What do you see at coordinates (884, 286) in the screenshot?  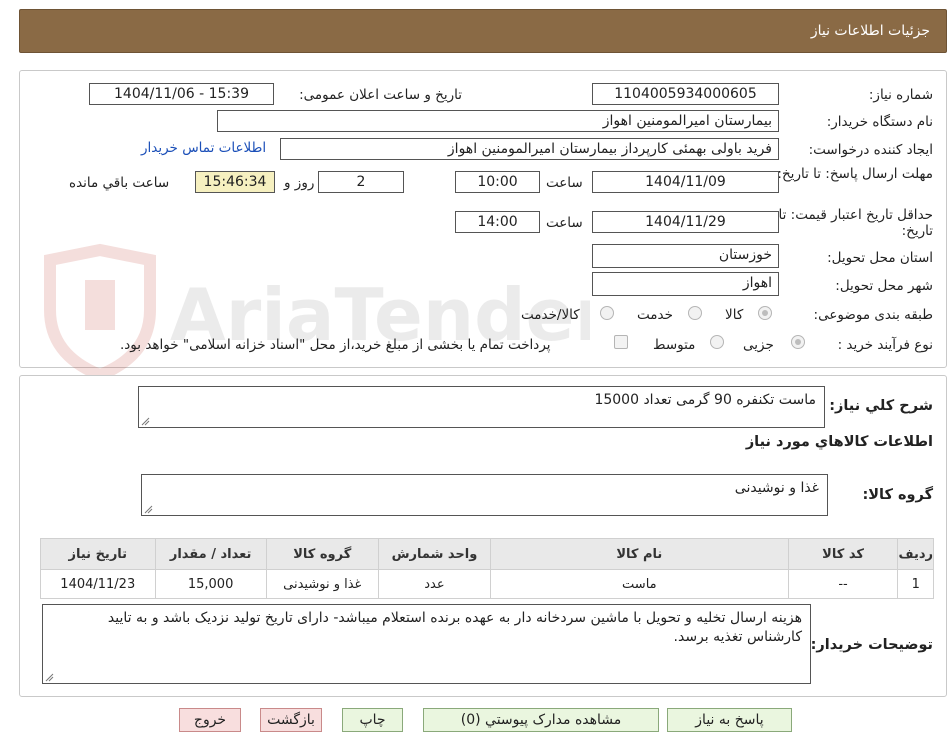 I see `city-label: شهر محل تحویل:` at bounding box center [884, 286].